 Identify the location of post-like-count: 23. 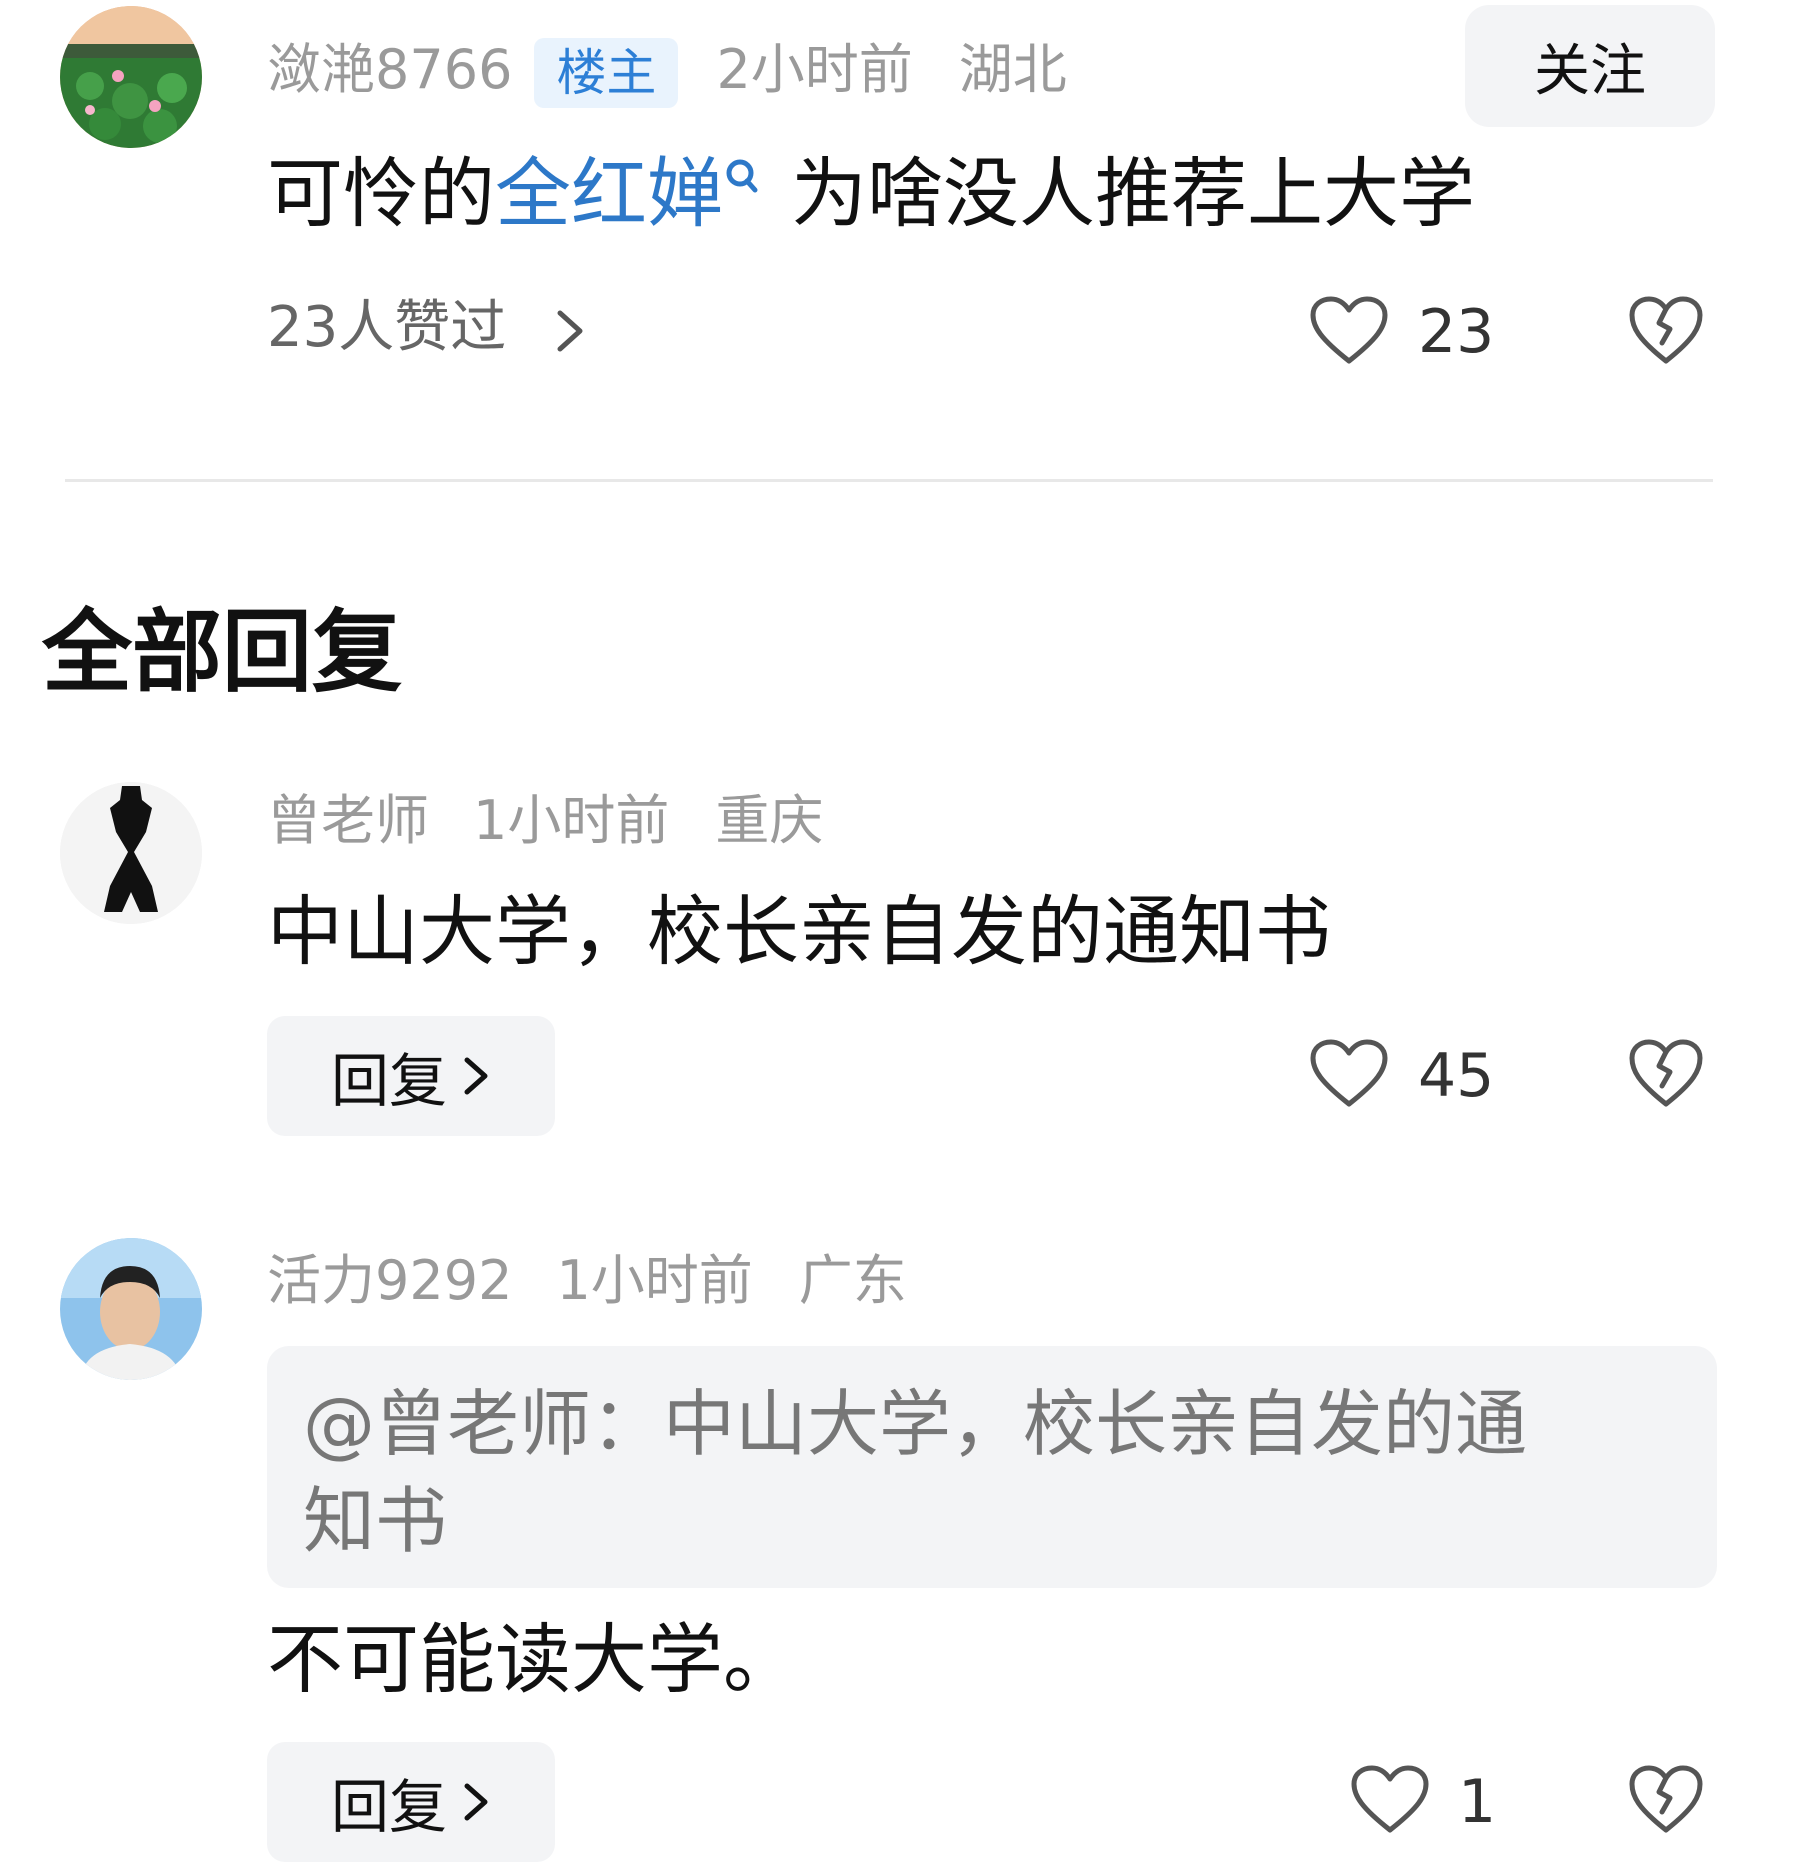
(1456, 332).